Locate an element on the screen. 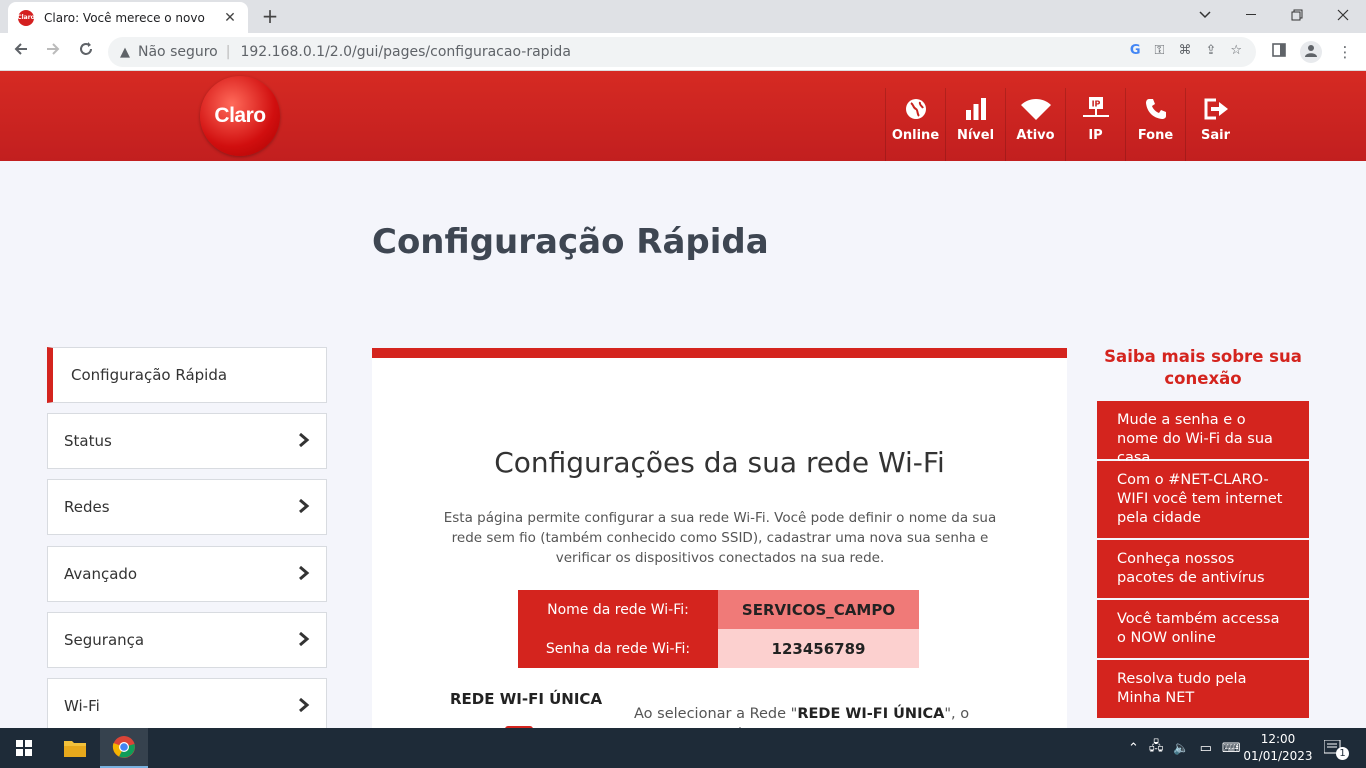 This screenshot has width=1366, height=768. nav-fone-label: Fone is located at coordinates (1155, 135).